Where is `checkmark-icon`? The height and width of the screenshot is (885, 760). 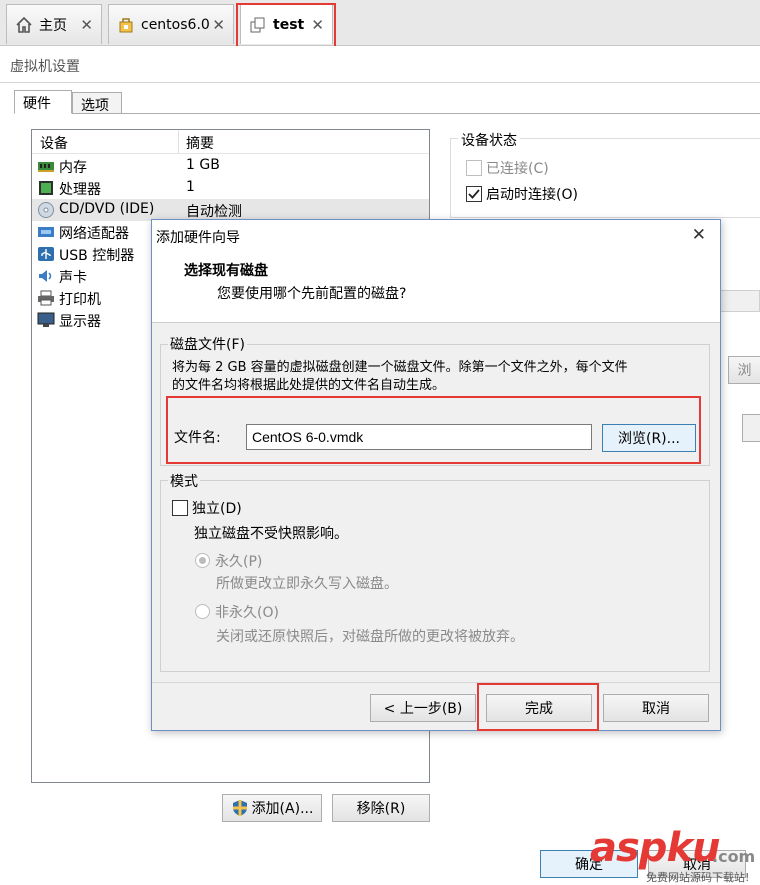 checkmark-icon is located at coordinates (474, 194).